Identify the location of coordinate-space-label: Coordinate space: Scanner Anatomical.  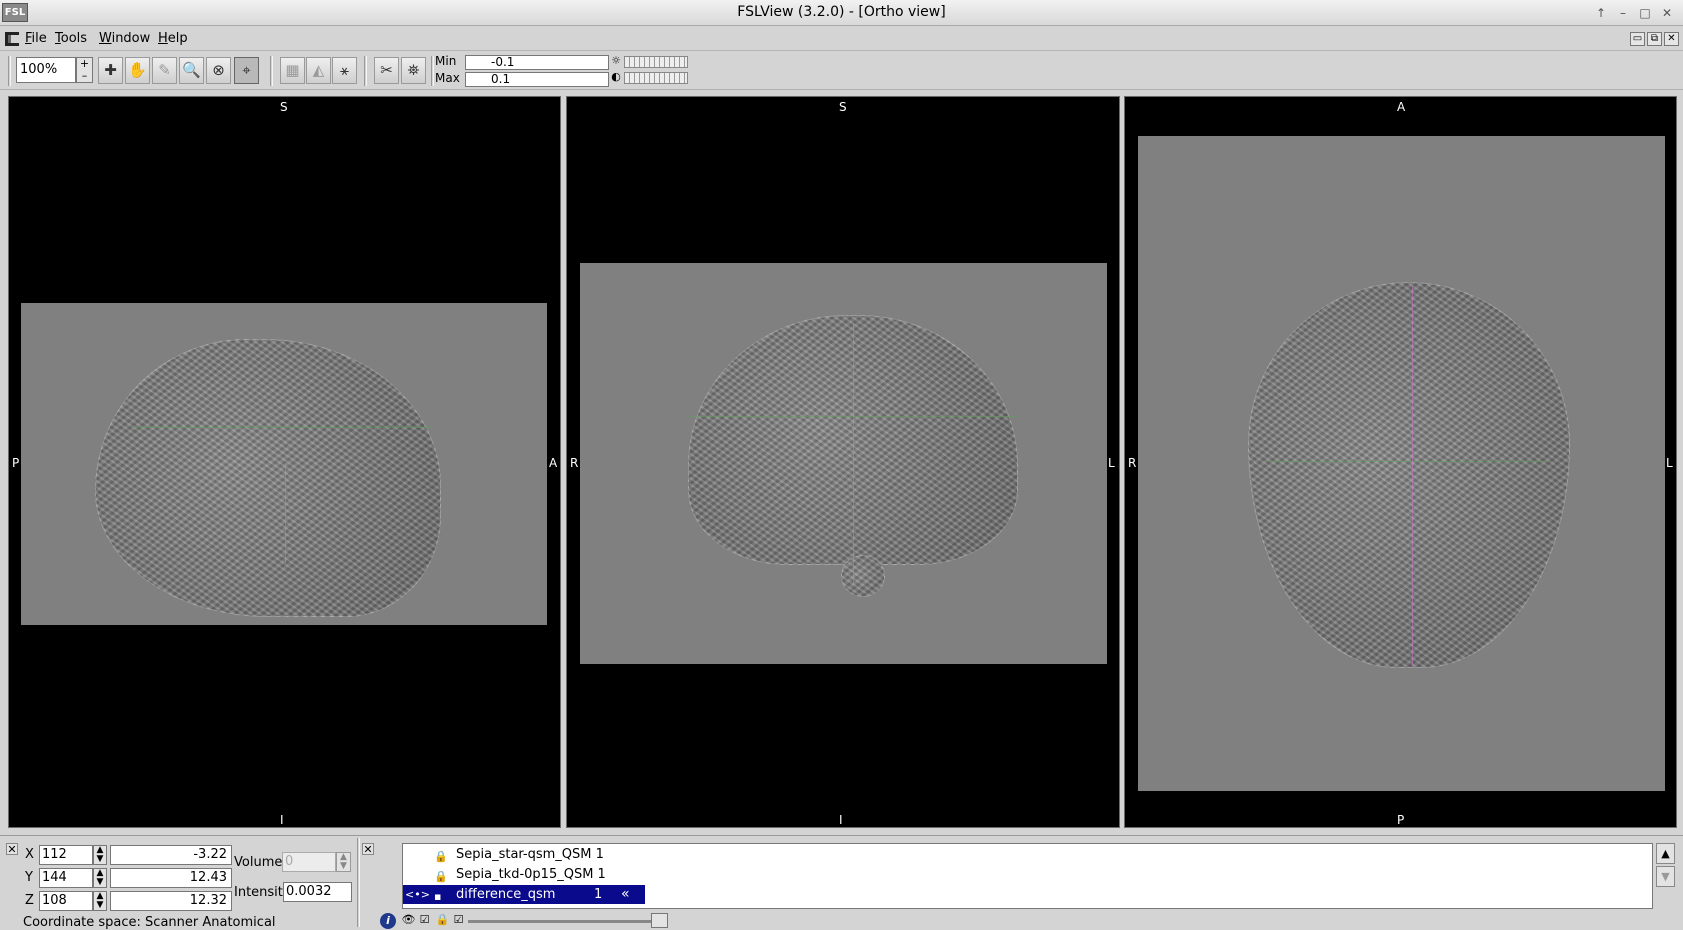
(149, 922).